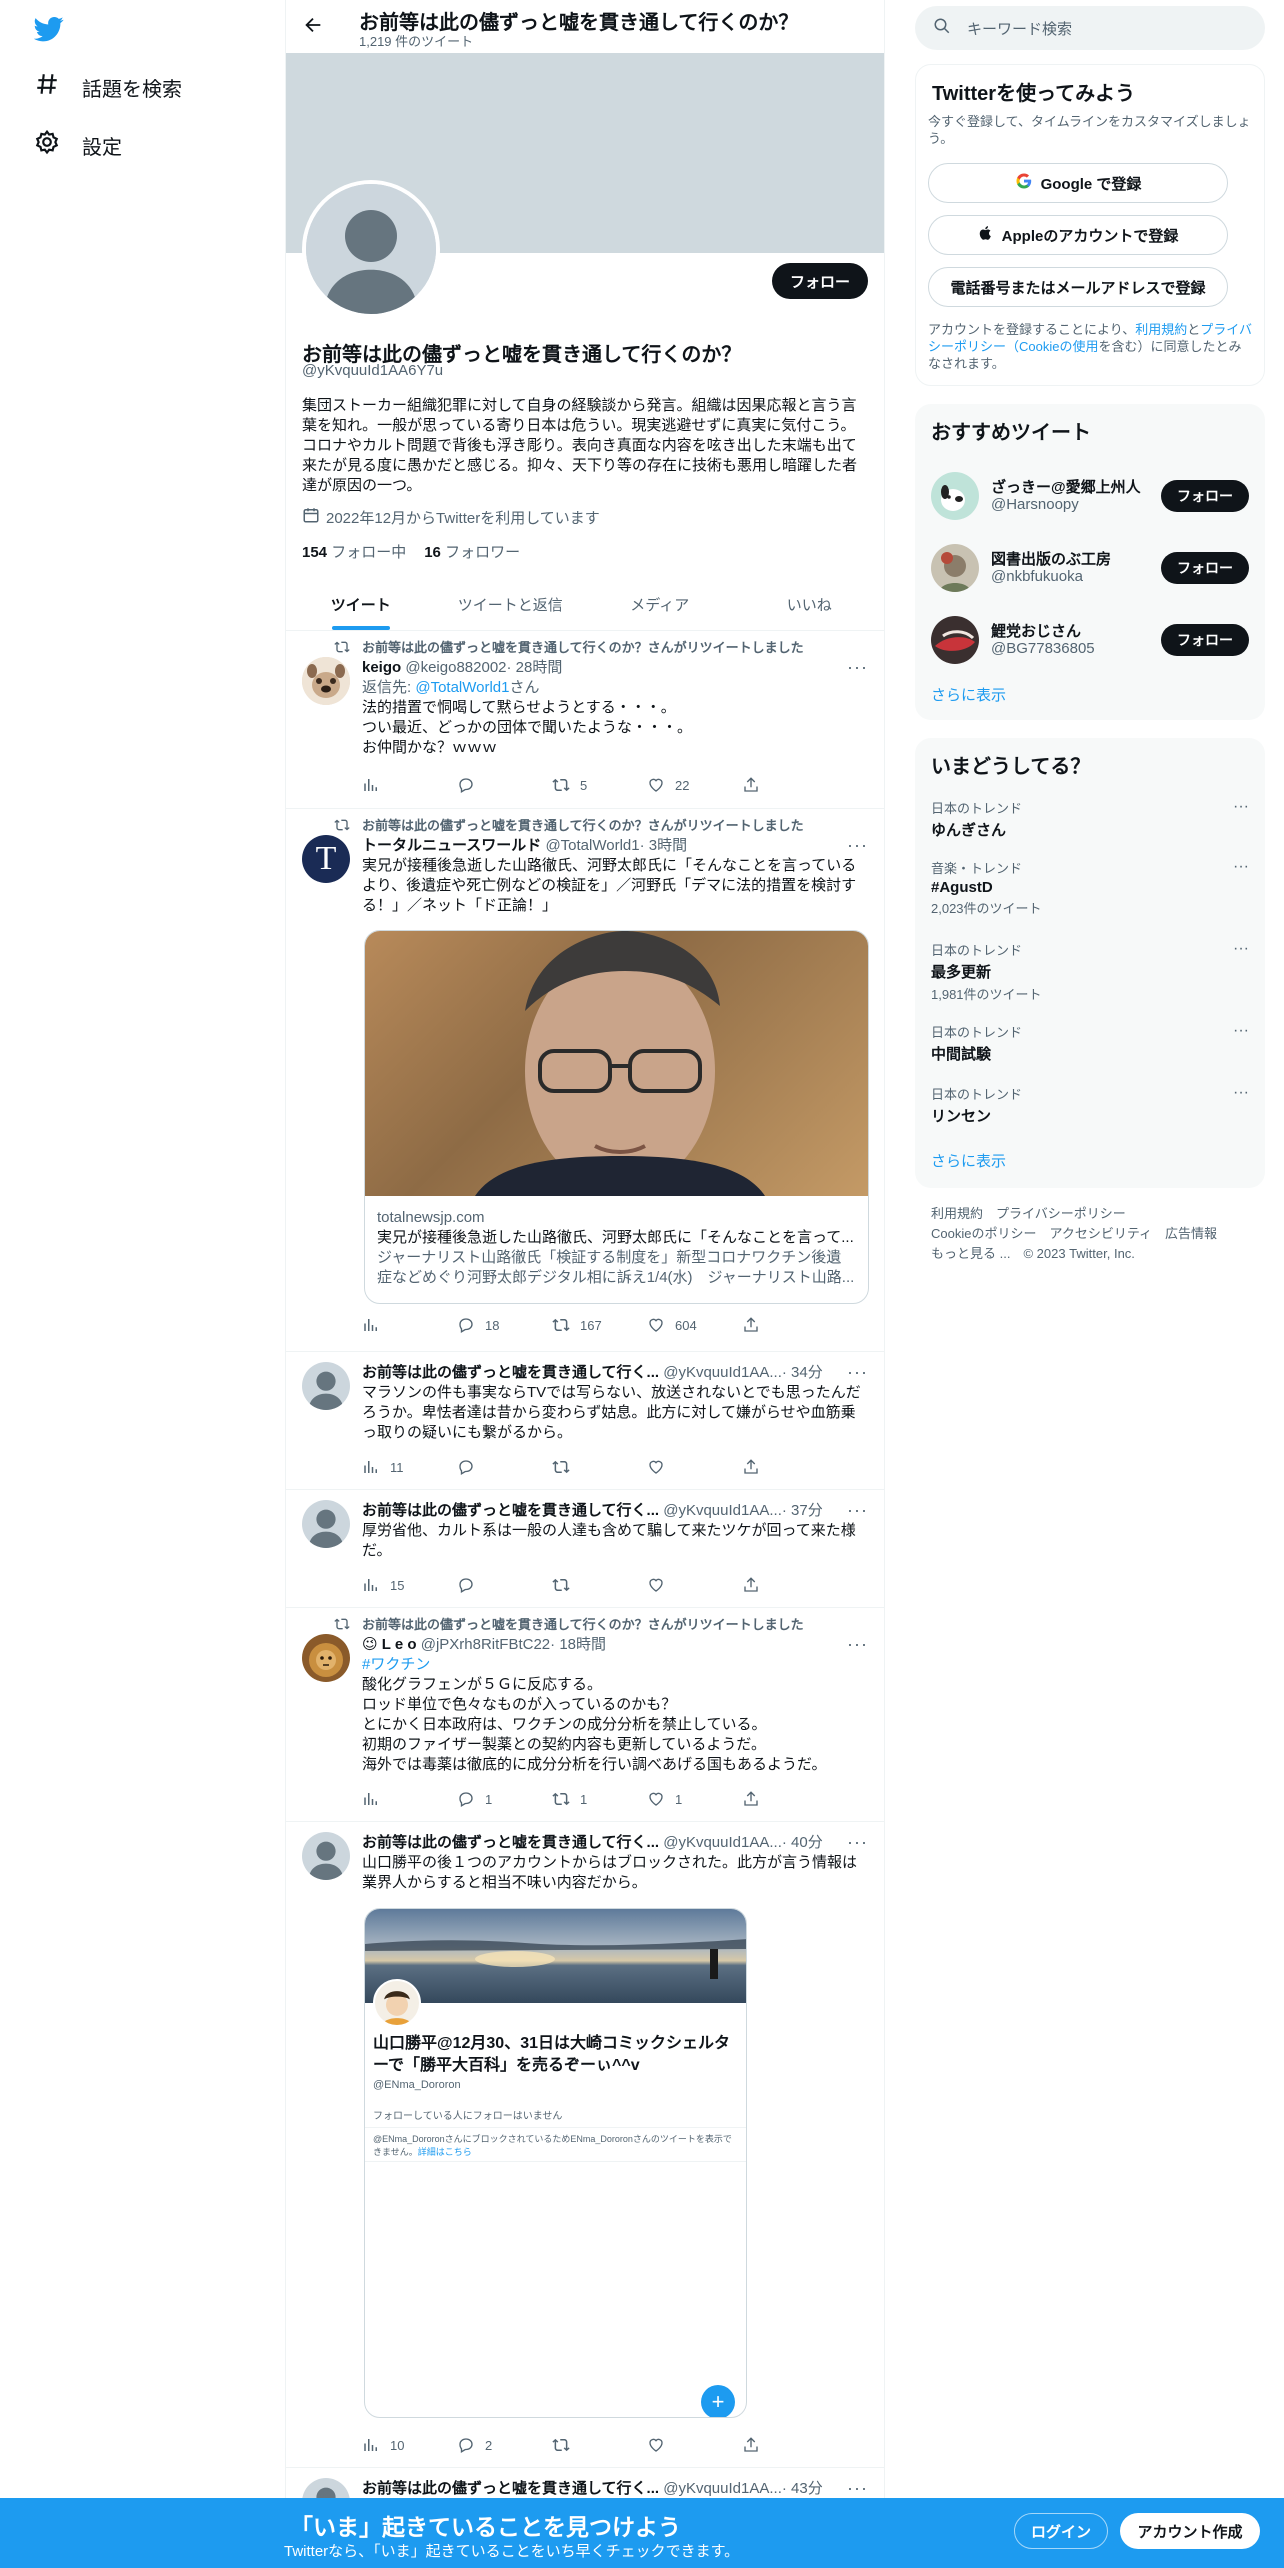 The width and height of the screenshot is (1284, 2568). What do you see at coordinates (1090, 28) in the screenshot?
I see `search-box: キーワード検索` at bounding box center [1090, 28].